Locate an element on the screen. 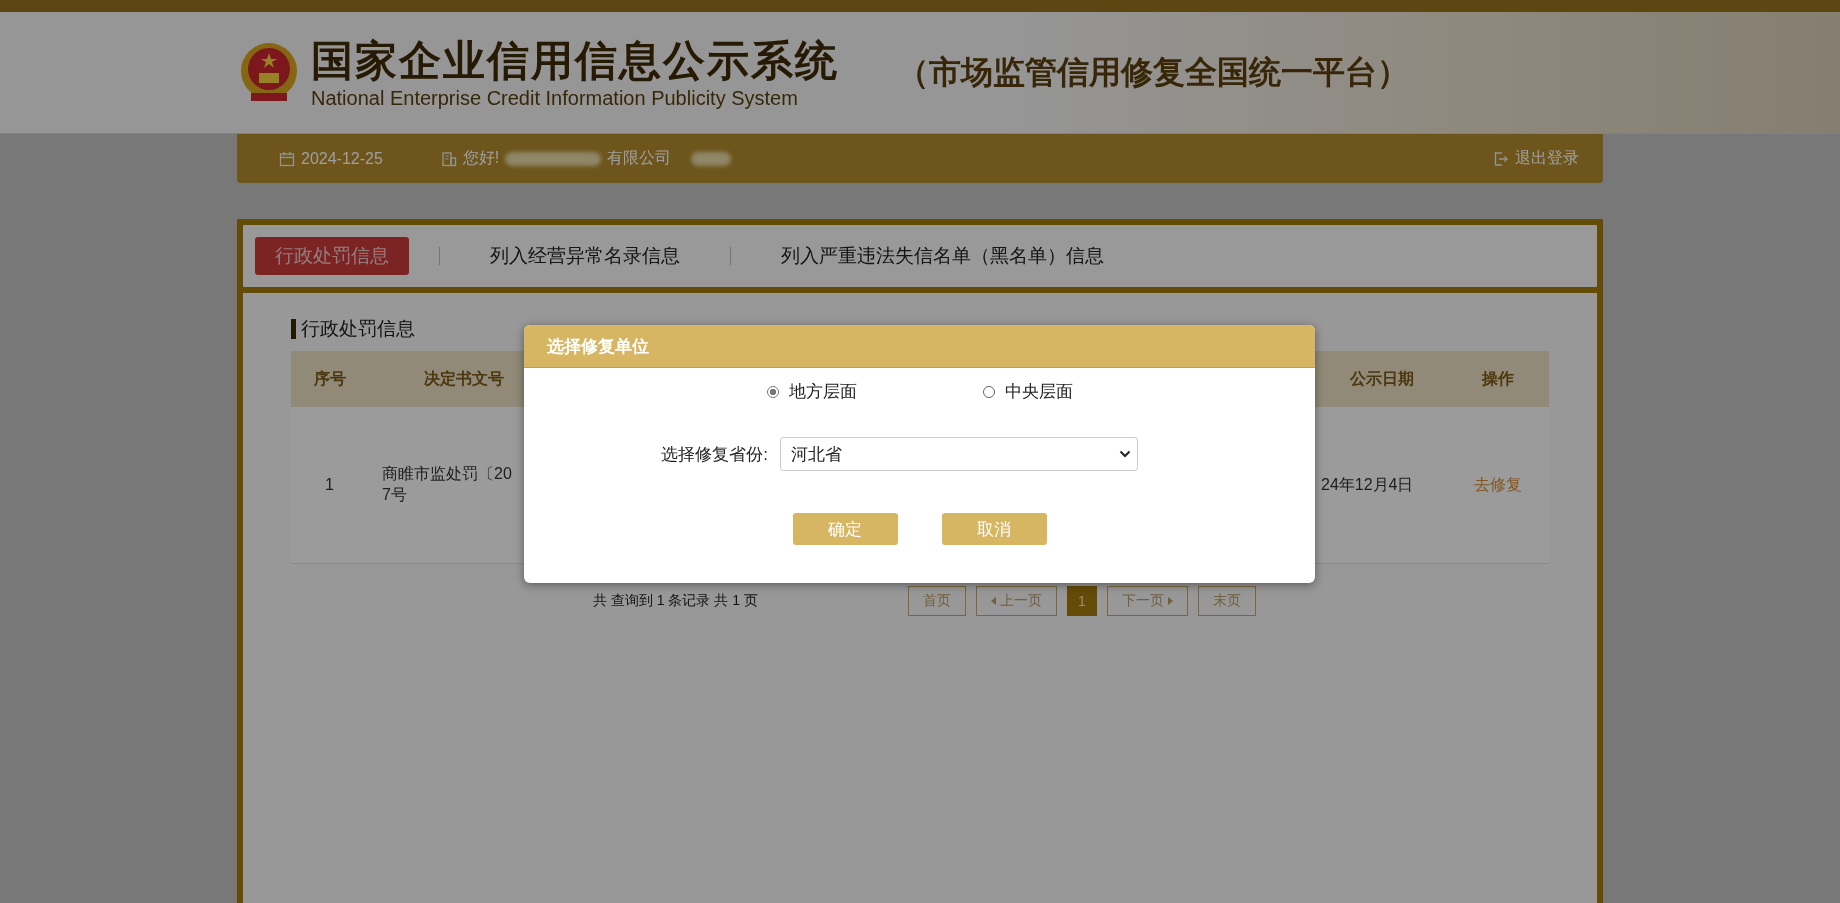 The height and width of the screenshot is (903, 1840). table-header-cell: 公示日期 is located at coordinates (1382, 379).